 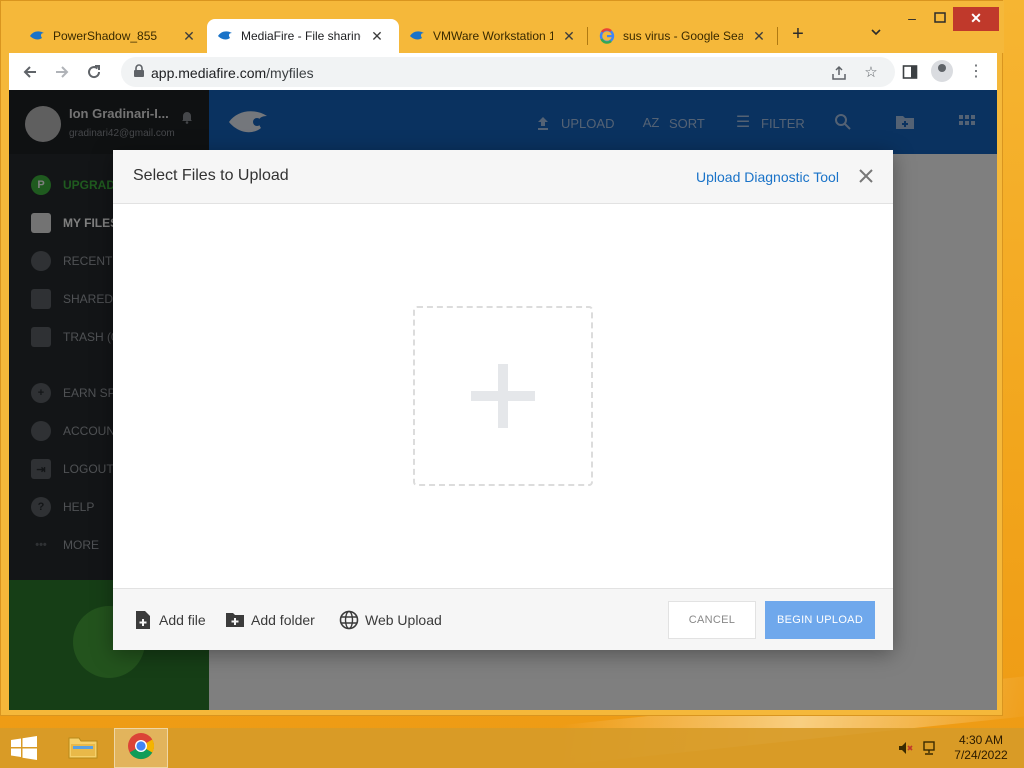 I want to click on web-upload-button: Web Upload, so click(x=390, y=620).